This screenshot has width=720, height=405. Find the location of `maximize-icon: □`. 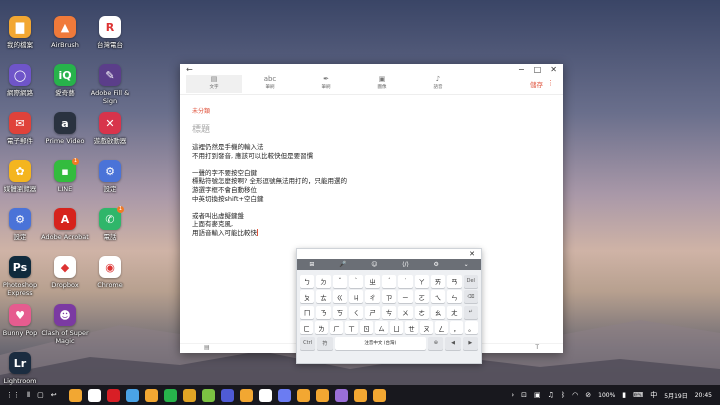

maximize-icon: □ is located at coordinates (538, 69).